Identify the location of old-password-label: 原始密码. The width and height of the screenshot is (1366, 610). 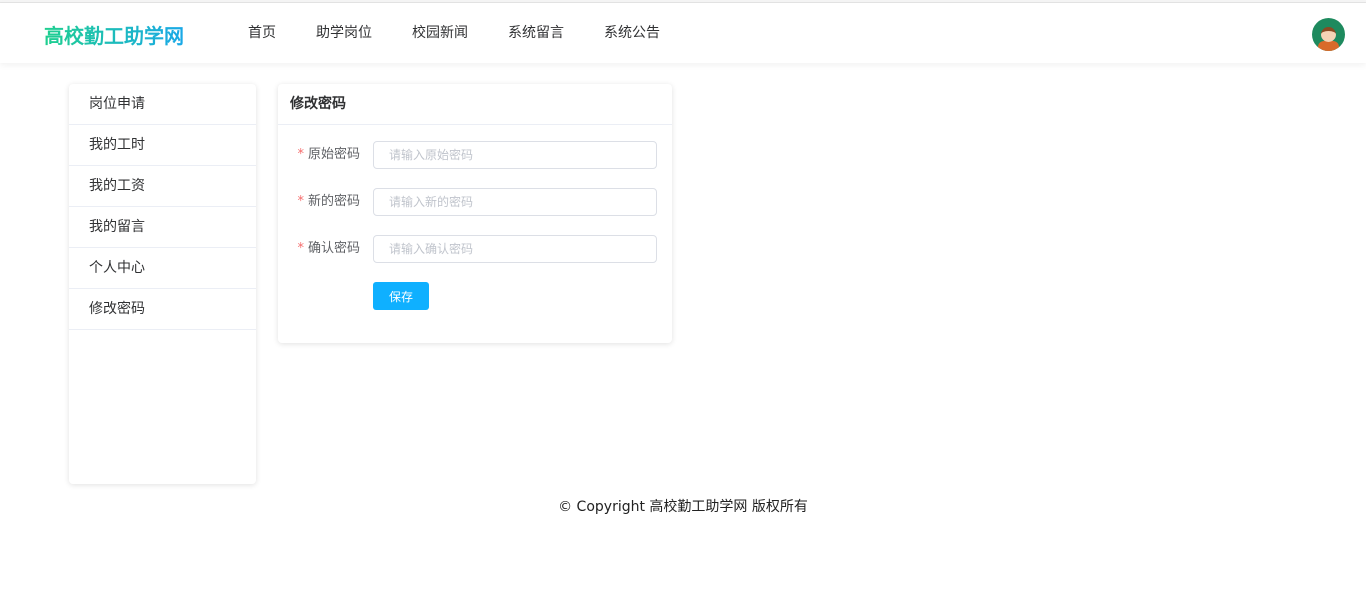
(333, 154).